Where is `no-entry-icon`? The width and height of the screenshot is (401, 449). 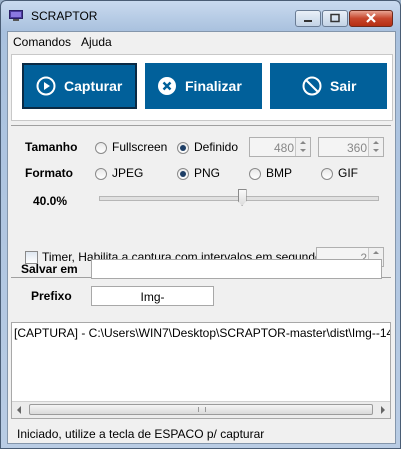
no-entry-icon is located at coordinates (312, 86).